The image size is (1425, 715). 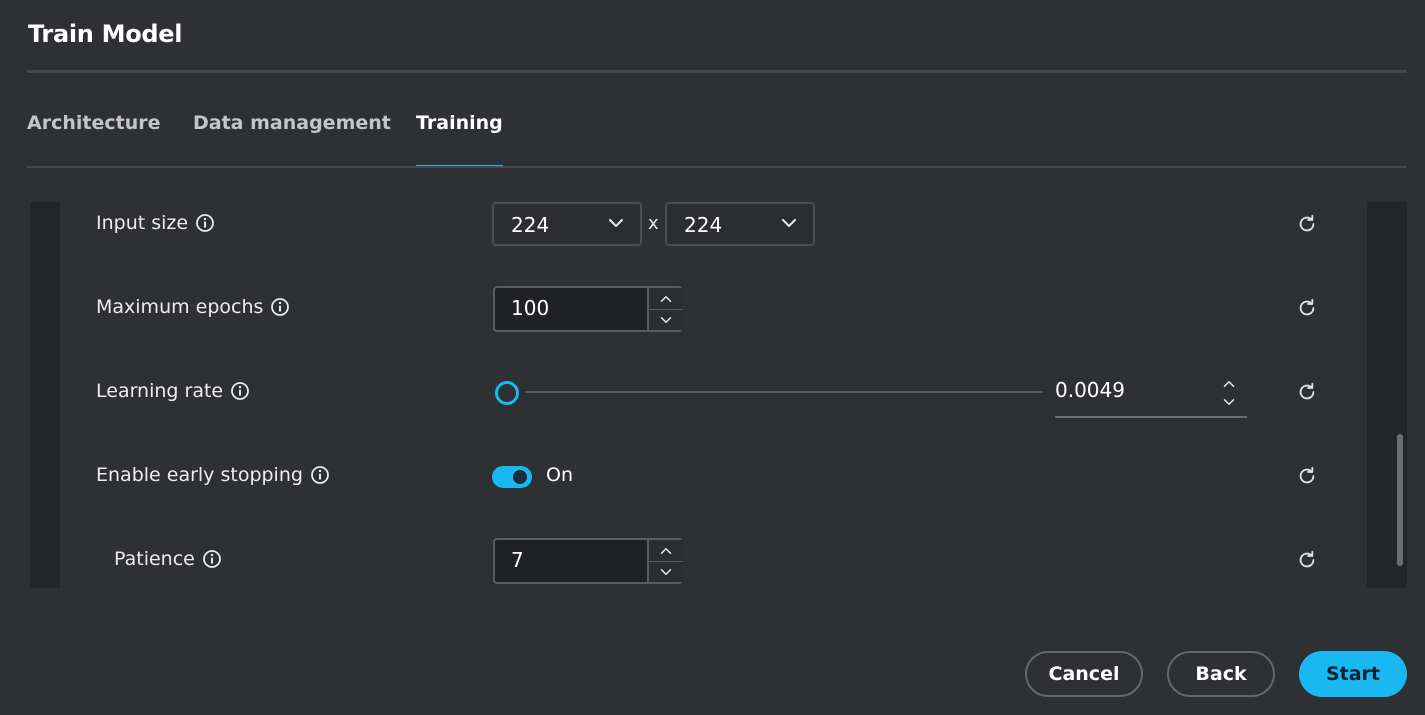 What do you see at coordinates (45, 395) in the screenshot?
I see `scroll-panel-left-edge` at bounding box center [45, 395].